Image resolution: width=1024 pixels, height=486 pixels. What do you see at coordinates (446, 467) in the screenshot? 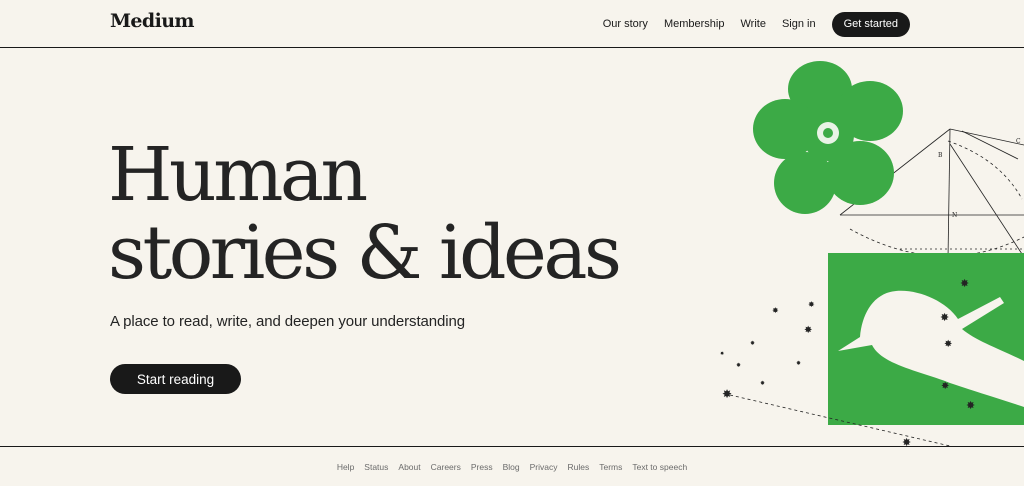
I see `footer-careers: Careers` at bounding box center [446, 467].